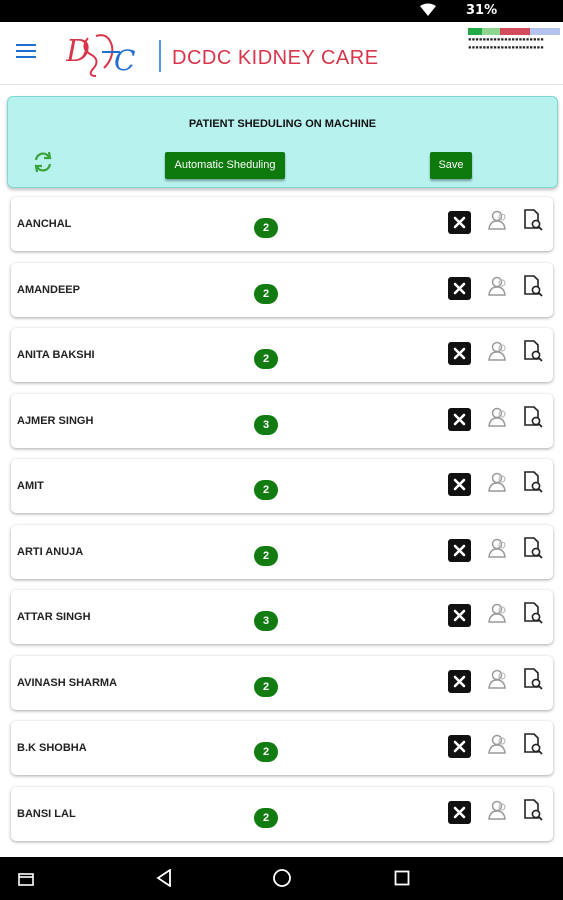 The image size is (563, 900). What do you see at coordinates (46, 814) in the screenshot?
I see `patient-name: BANSI LAL` at bounding box center [46, 814].